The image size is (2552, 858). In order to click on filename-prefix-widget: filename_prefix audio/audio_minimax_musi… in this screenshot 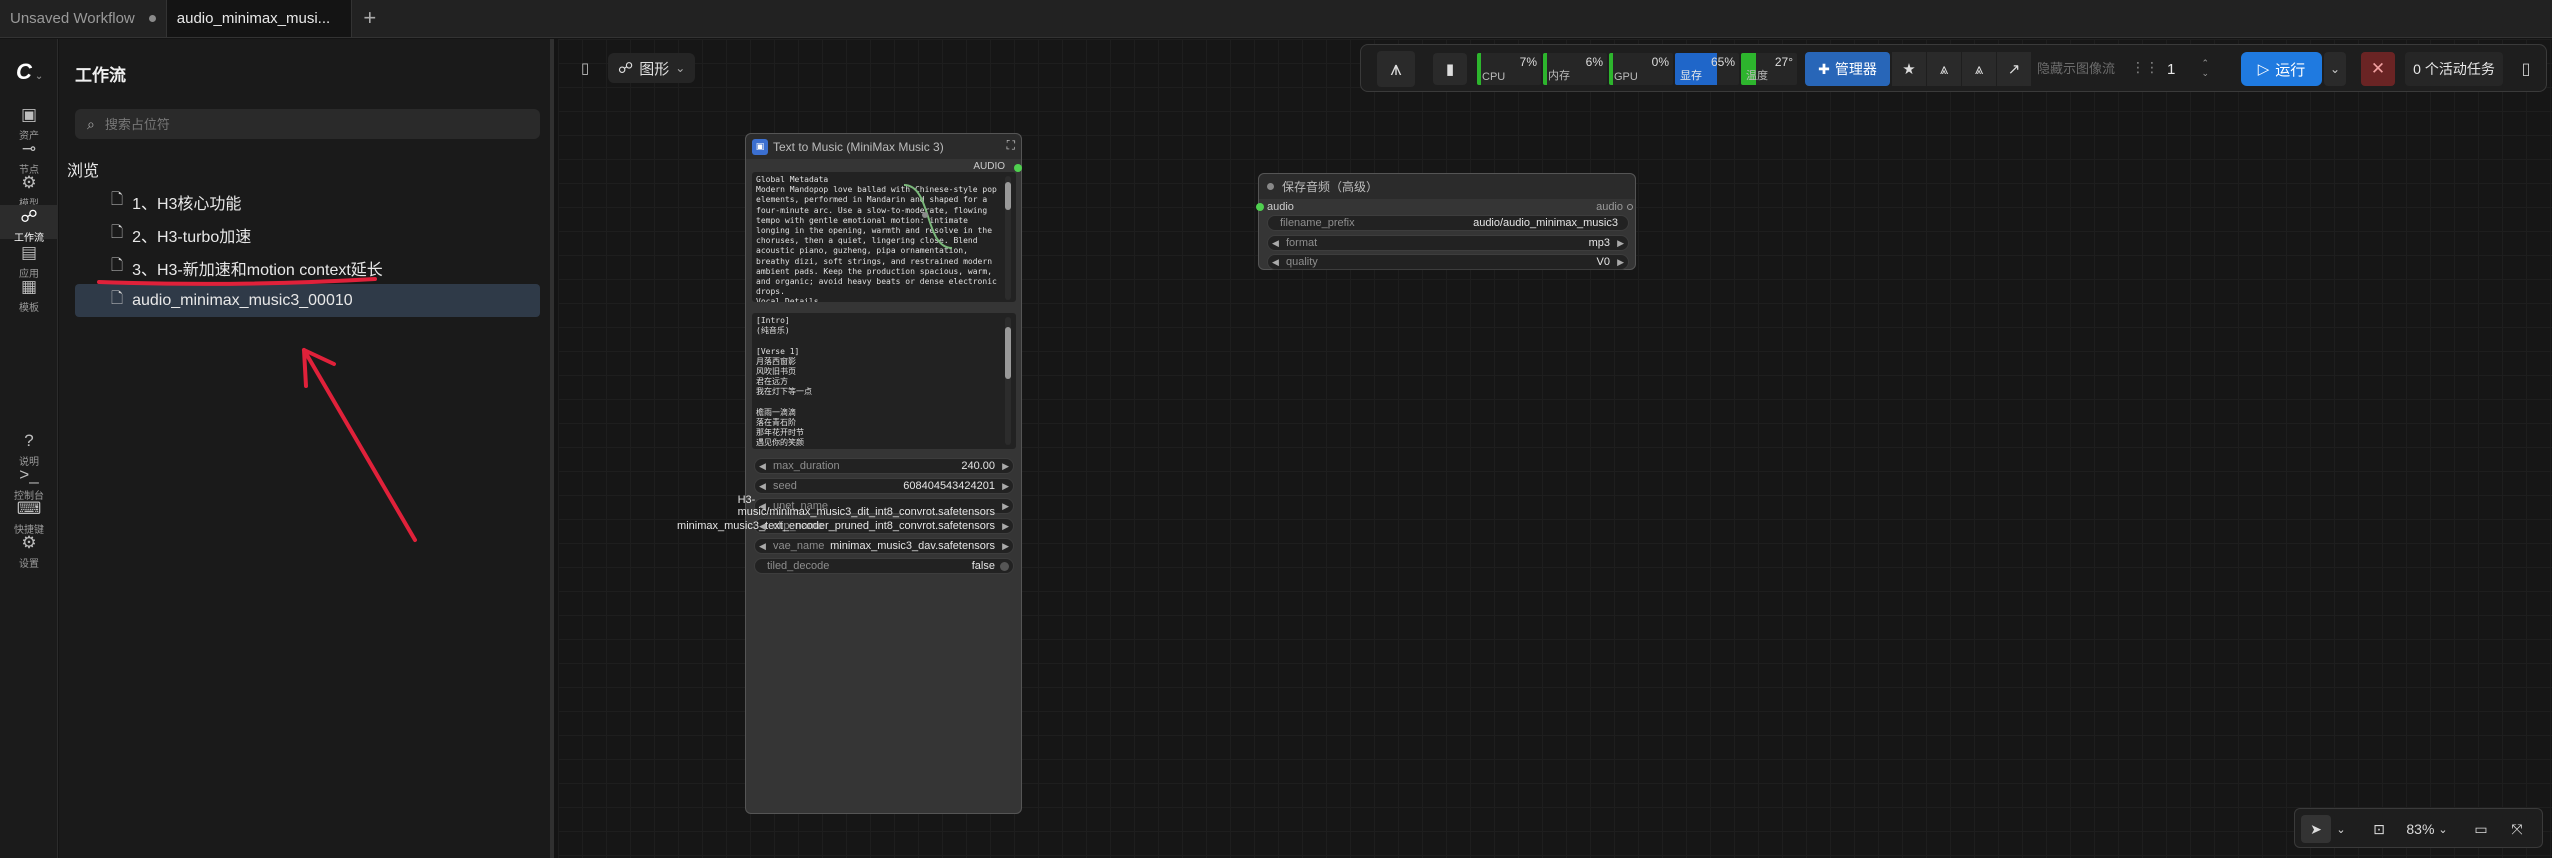, I will do `click(1448, 223)`.